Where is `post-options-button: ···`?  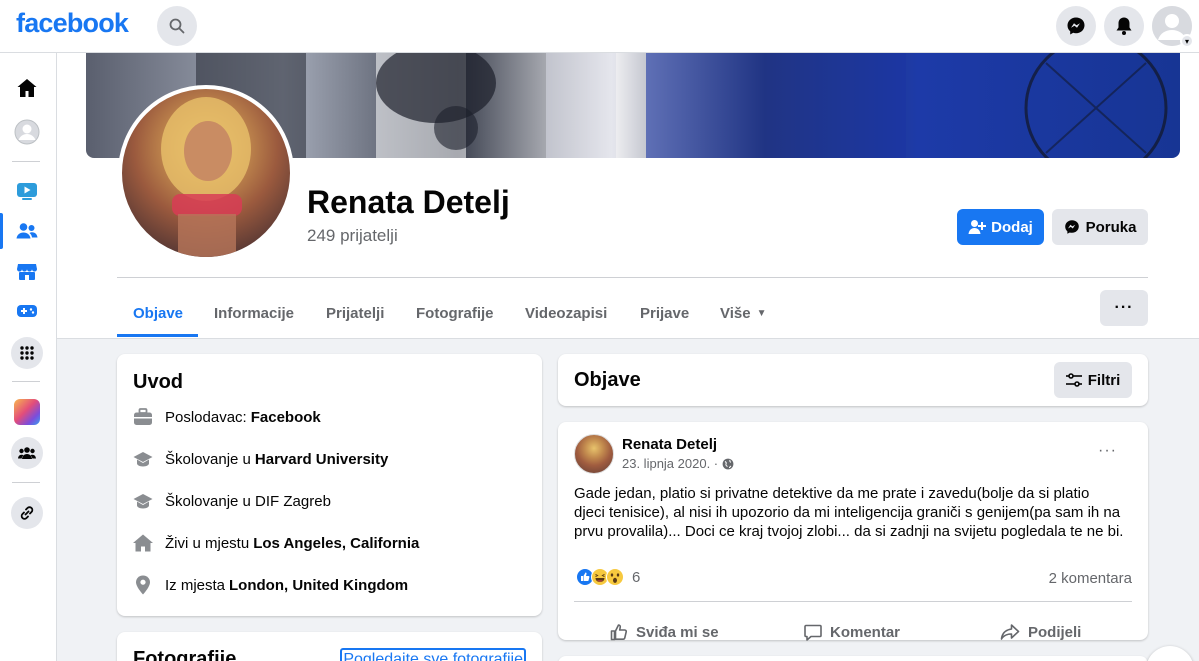
post-options-button: ··· is located at coordinates (1107, 451).